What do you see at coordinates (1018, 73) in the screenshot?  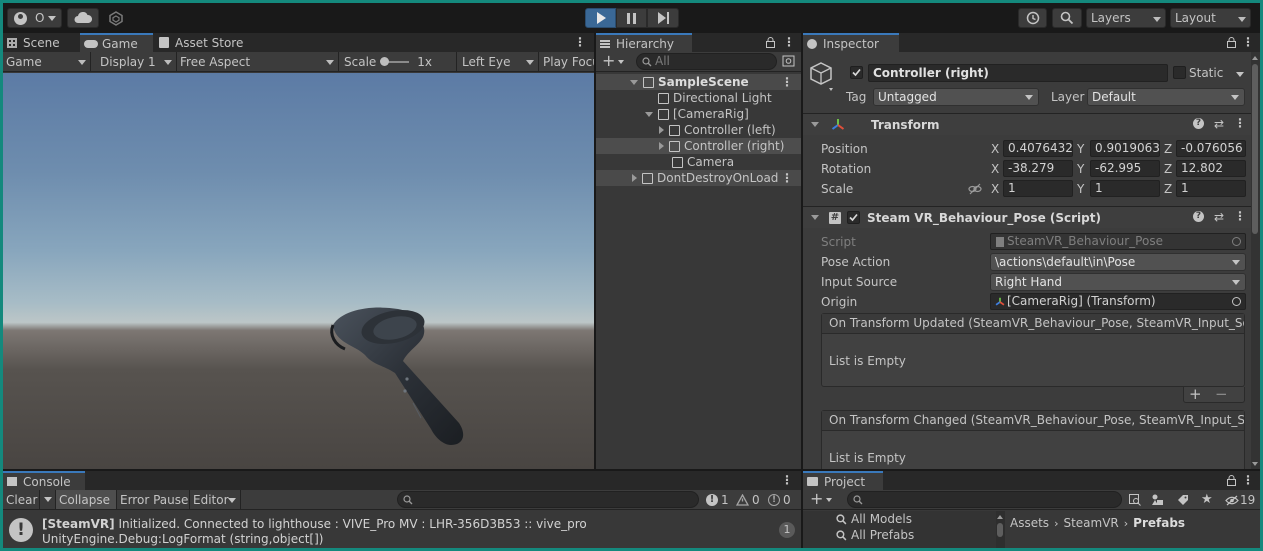 I see `object-name-field: Controller (right)` at bounding box center [1018, 73].